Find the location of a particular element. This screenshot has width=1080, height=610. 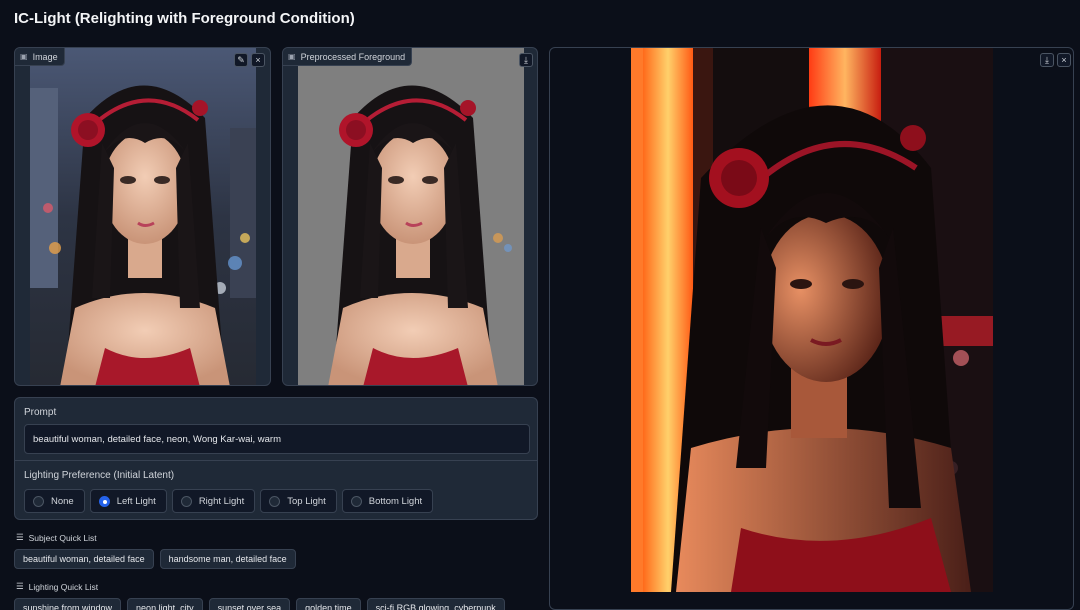

input-image-label: ▣ Image is located at coordinates (40, 57).